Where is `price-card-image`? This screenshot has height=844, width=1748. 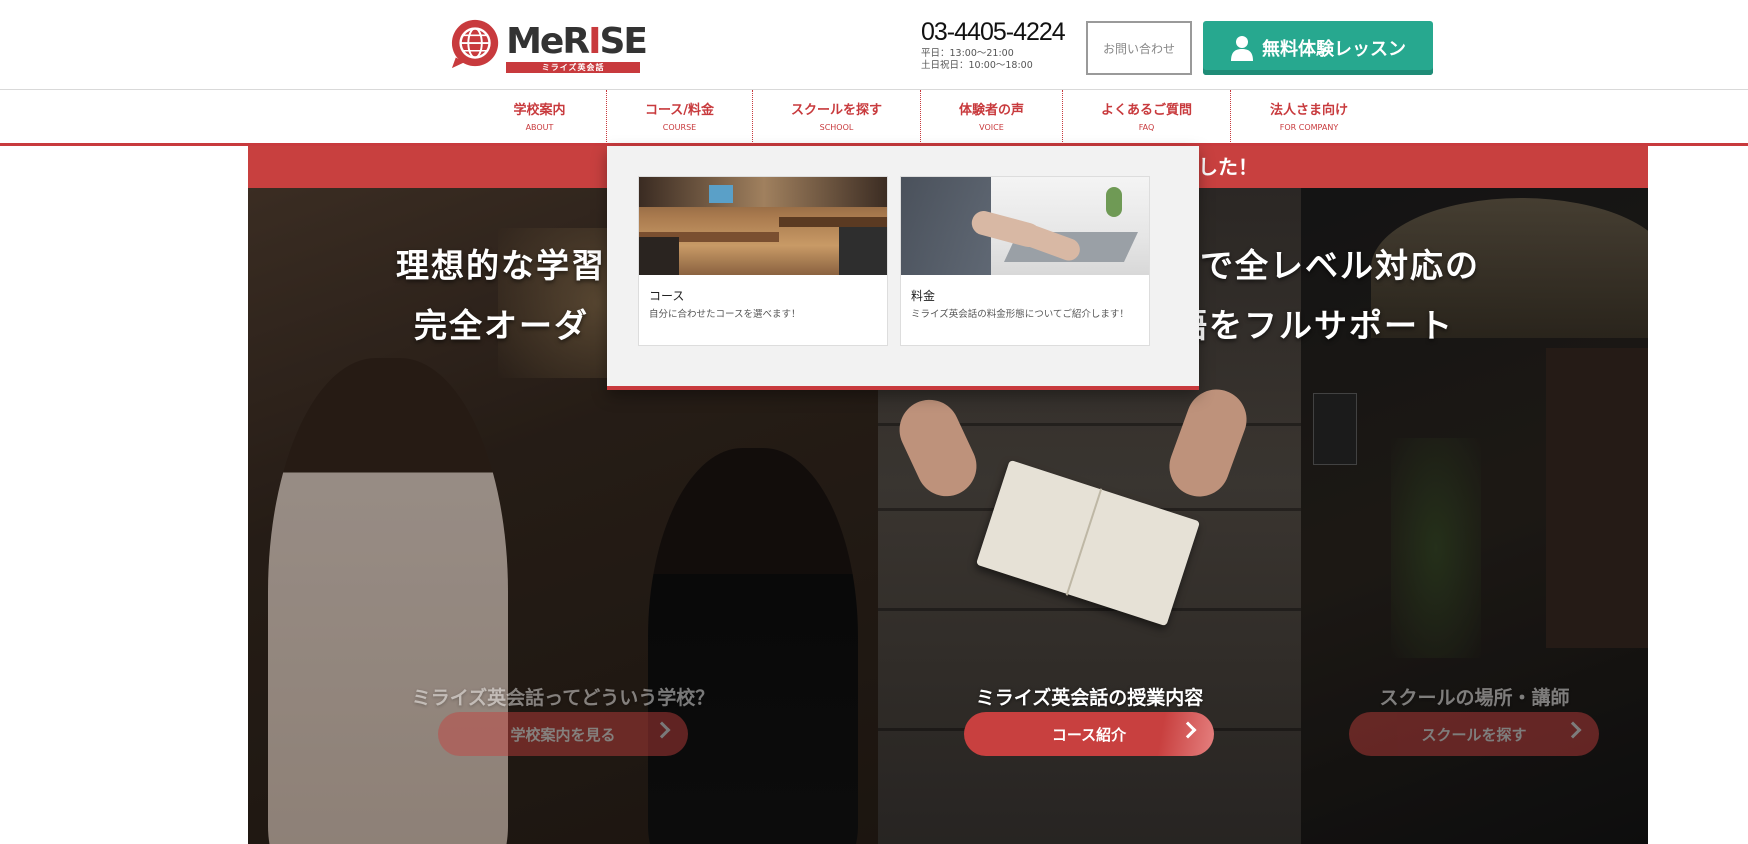 price-card-image is located at coordinates (1025, 226).